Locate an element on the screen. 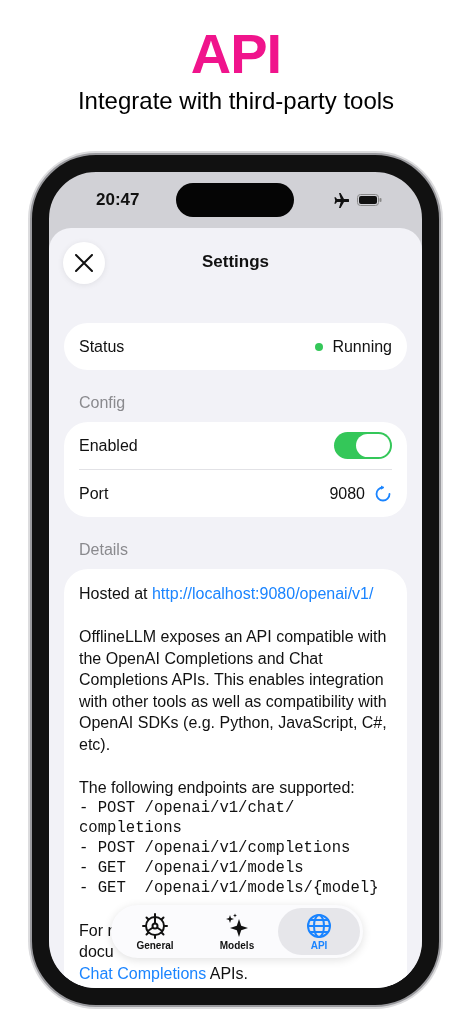  close-icon is located at coordinates (84, 263).